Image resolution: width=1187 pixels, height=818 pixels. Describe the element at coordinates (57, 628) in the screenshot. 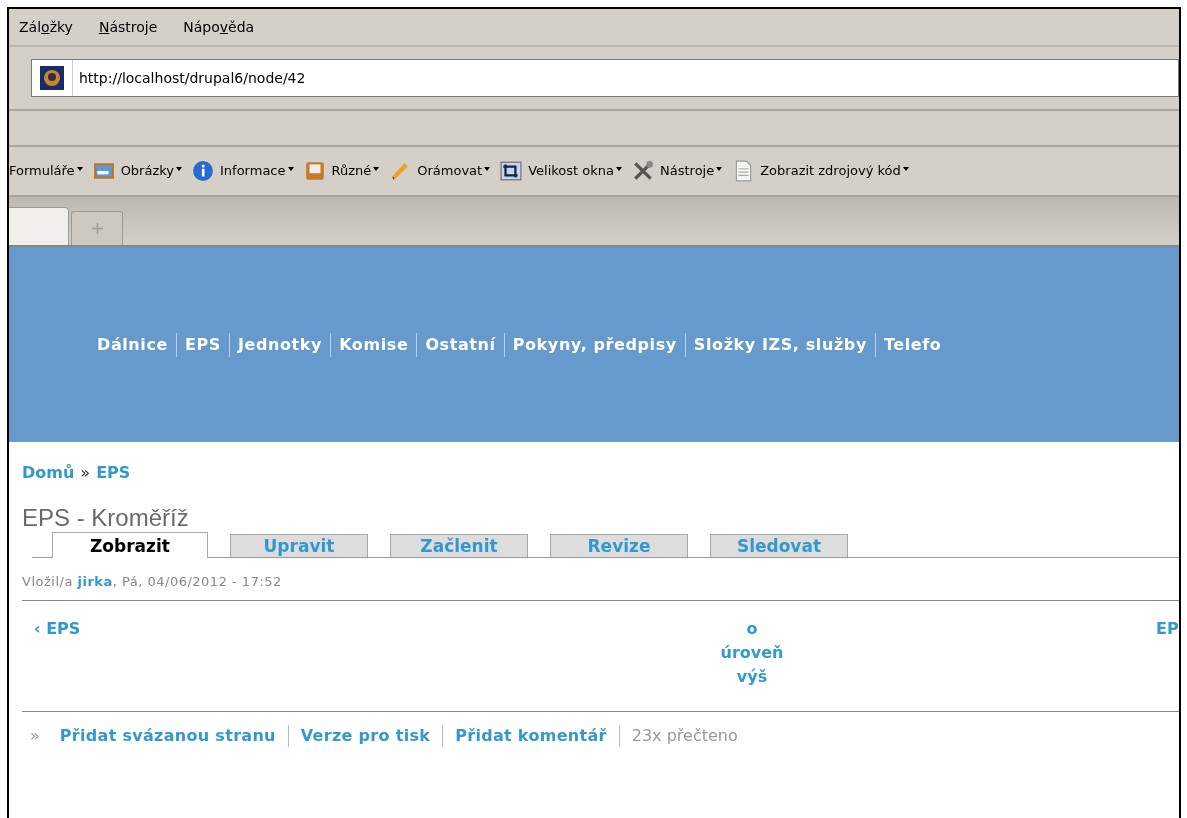

I see `previous-link: ‹ EPS` at that location.